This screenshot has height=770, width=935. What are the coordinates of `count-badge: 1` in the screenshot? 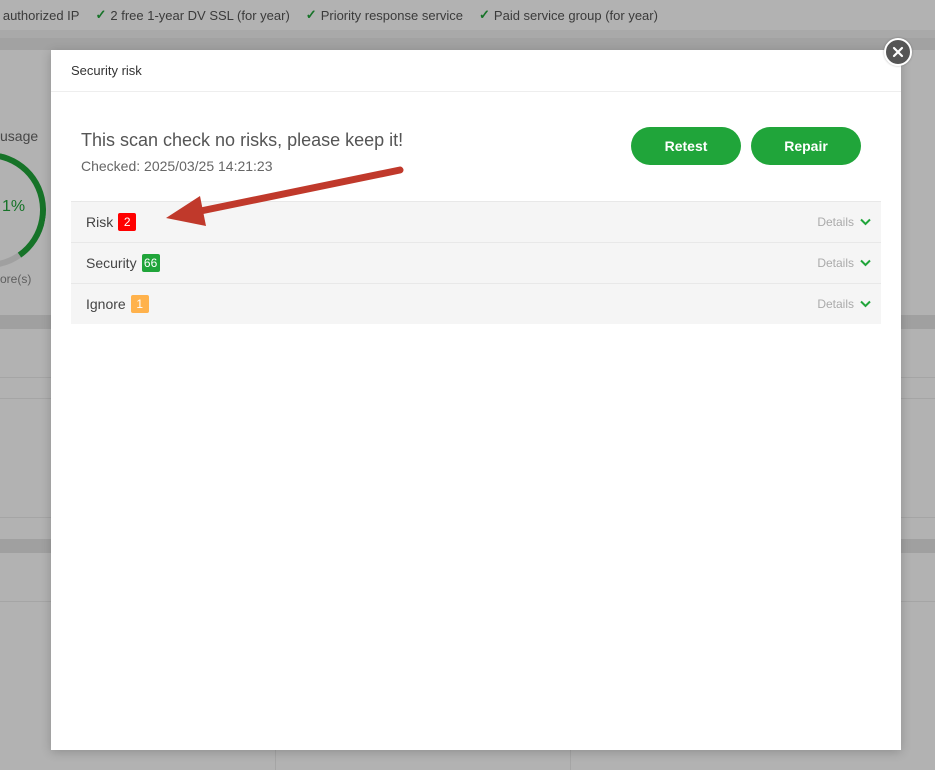 It's located at (139, 304).